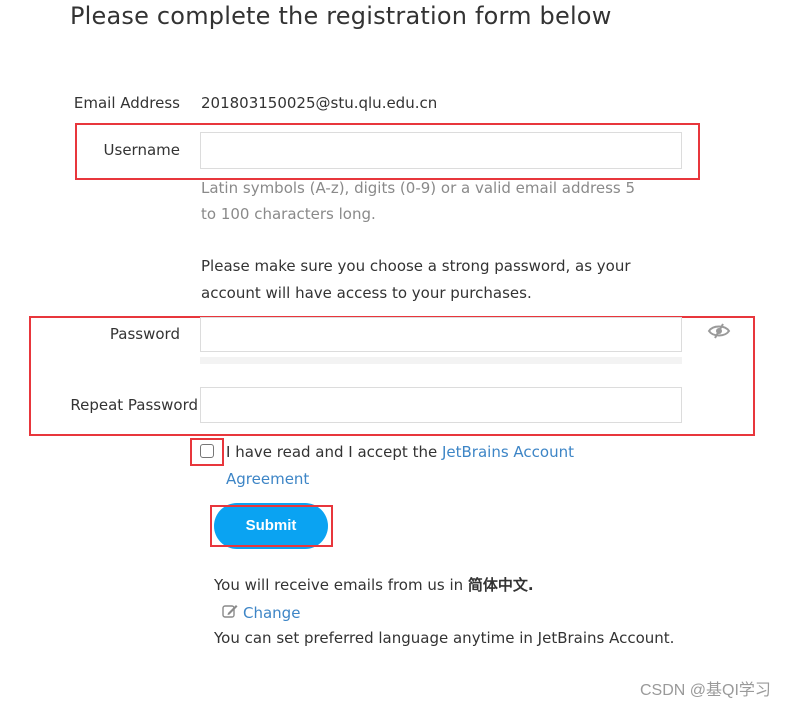 Image resolution: width=803 pixels, height=705 pixels. Describe the element at coordinates (441, 405) in the screenshot. I see `repeat-password-input` at that location.